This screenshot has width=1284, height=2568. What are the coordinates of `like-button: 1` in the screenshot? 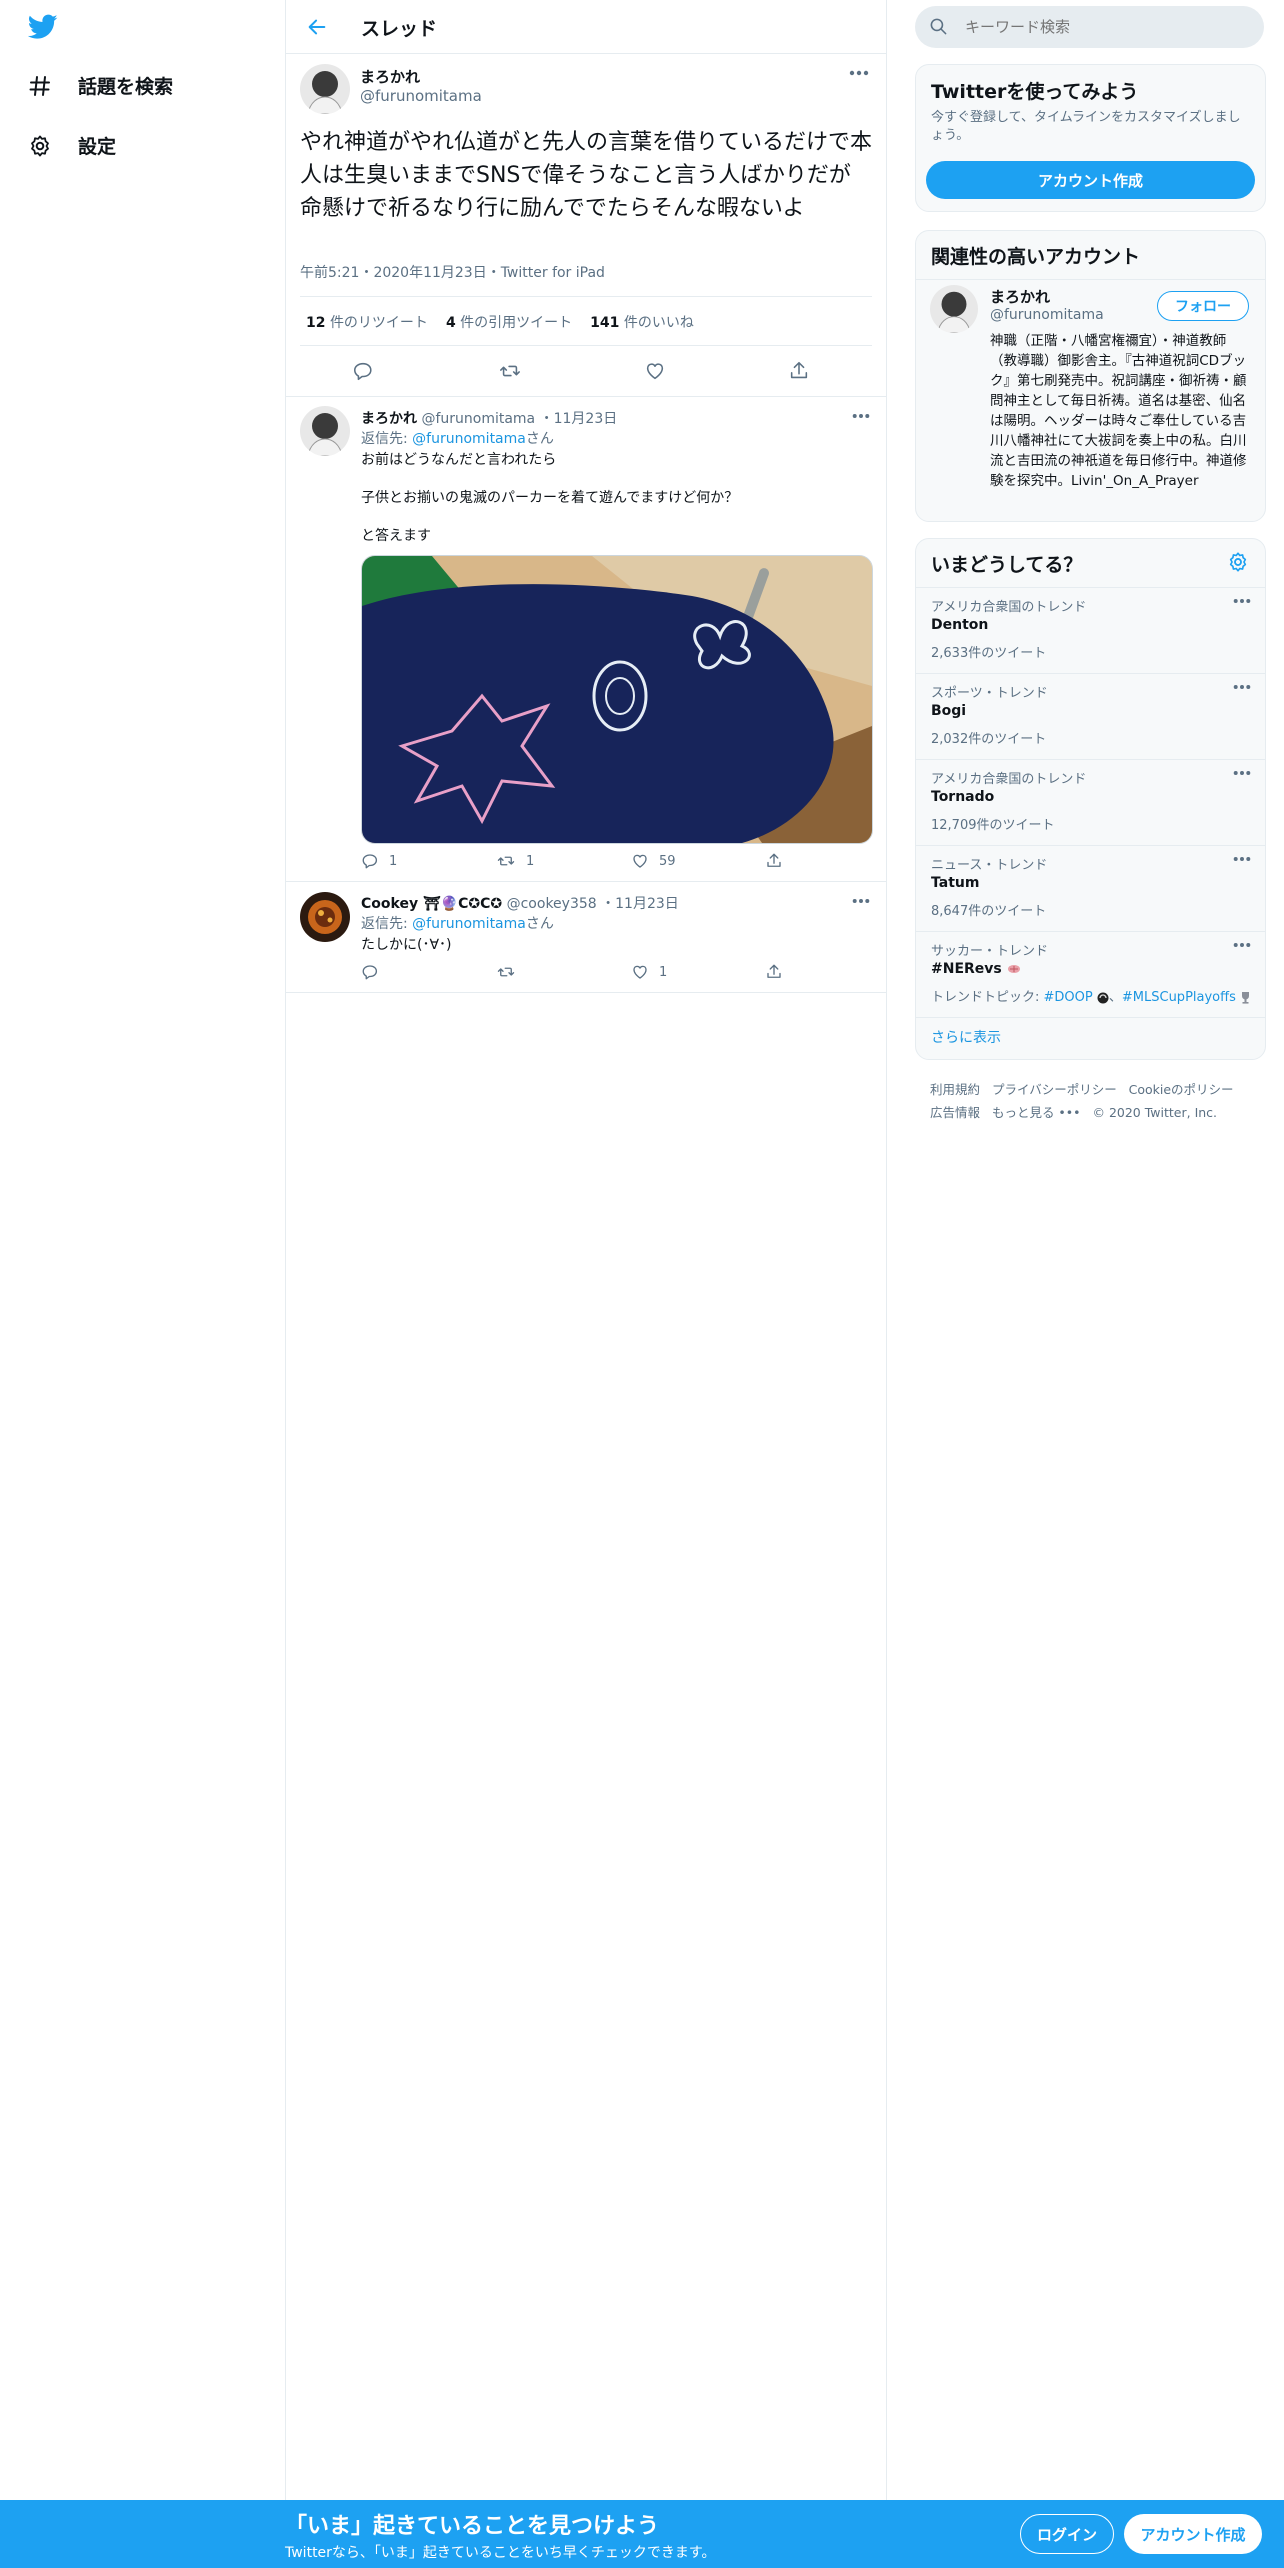 It's located at (649, 972).